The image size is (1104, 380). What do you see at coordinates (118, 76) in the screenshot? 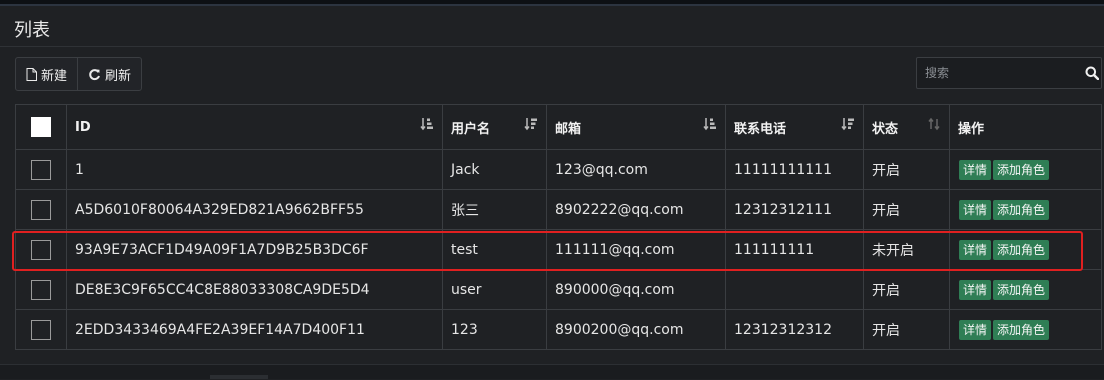
I see `refresh-button-label: 刷新` at bounding box center [118, 76].